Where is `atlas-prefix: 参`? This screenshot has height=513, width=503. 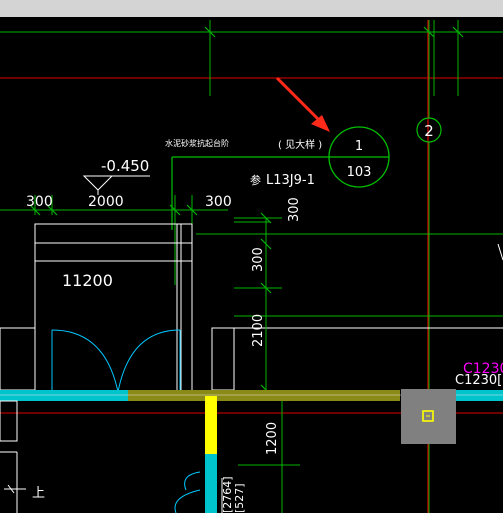 atlas-prefix: 参 is located at coordinates (255, 180).